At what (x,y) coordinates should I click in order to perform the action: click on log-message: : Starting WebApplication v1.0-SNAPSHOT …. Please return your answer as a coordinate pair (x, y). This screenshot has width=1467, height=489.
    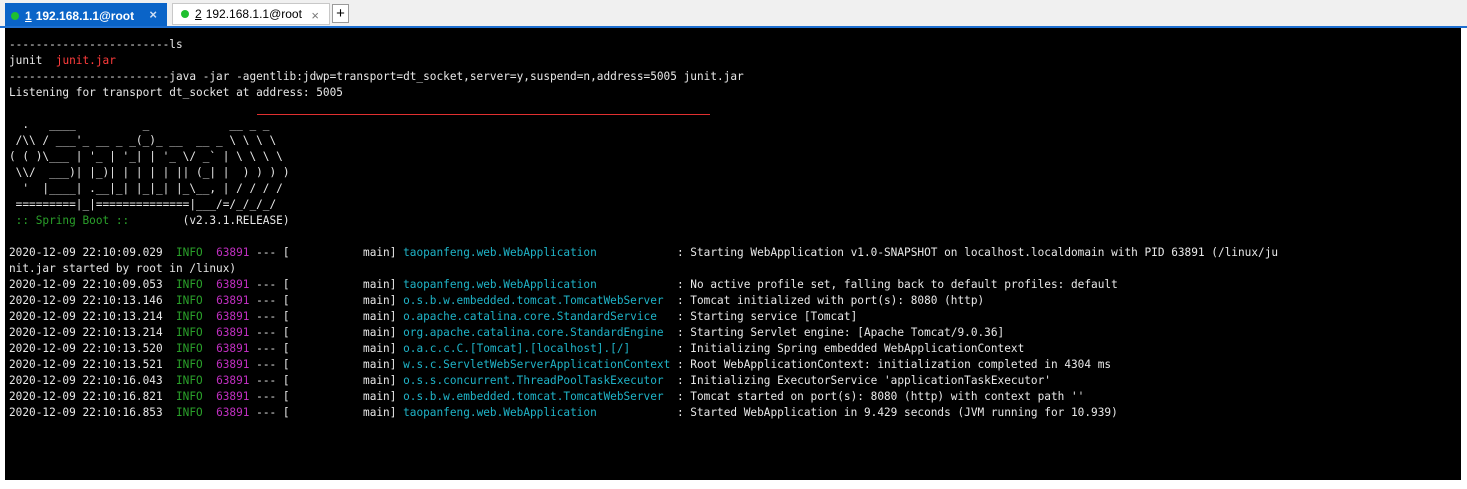
    Looking at the image, I should click on (974, 252).